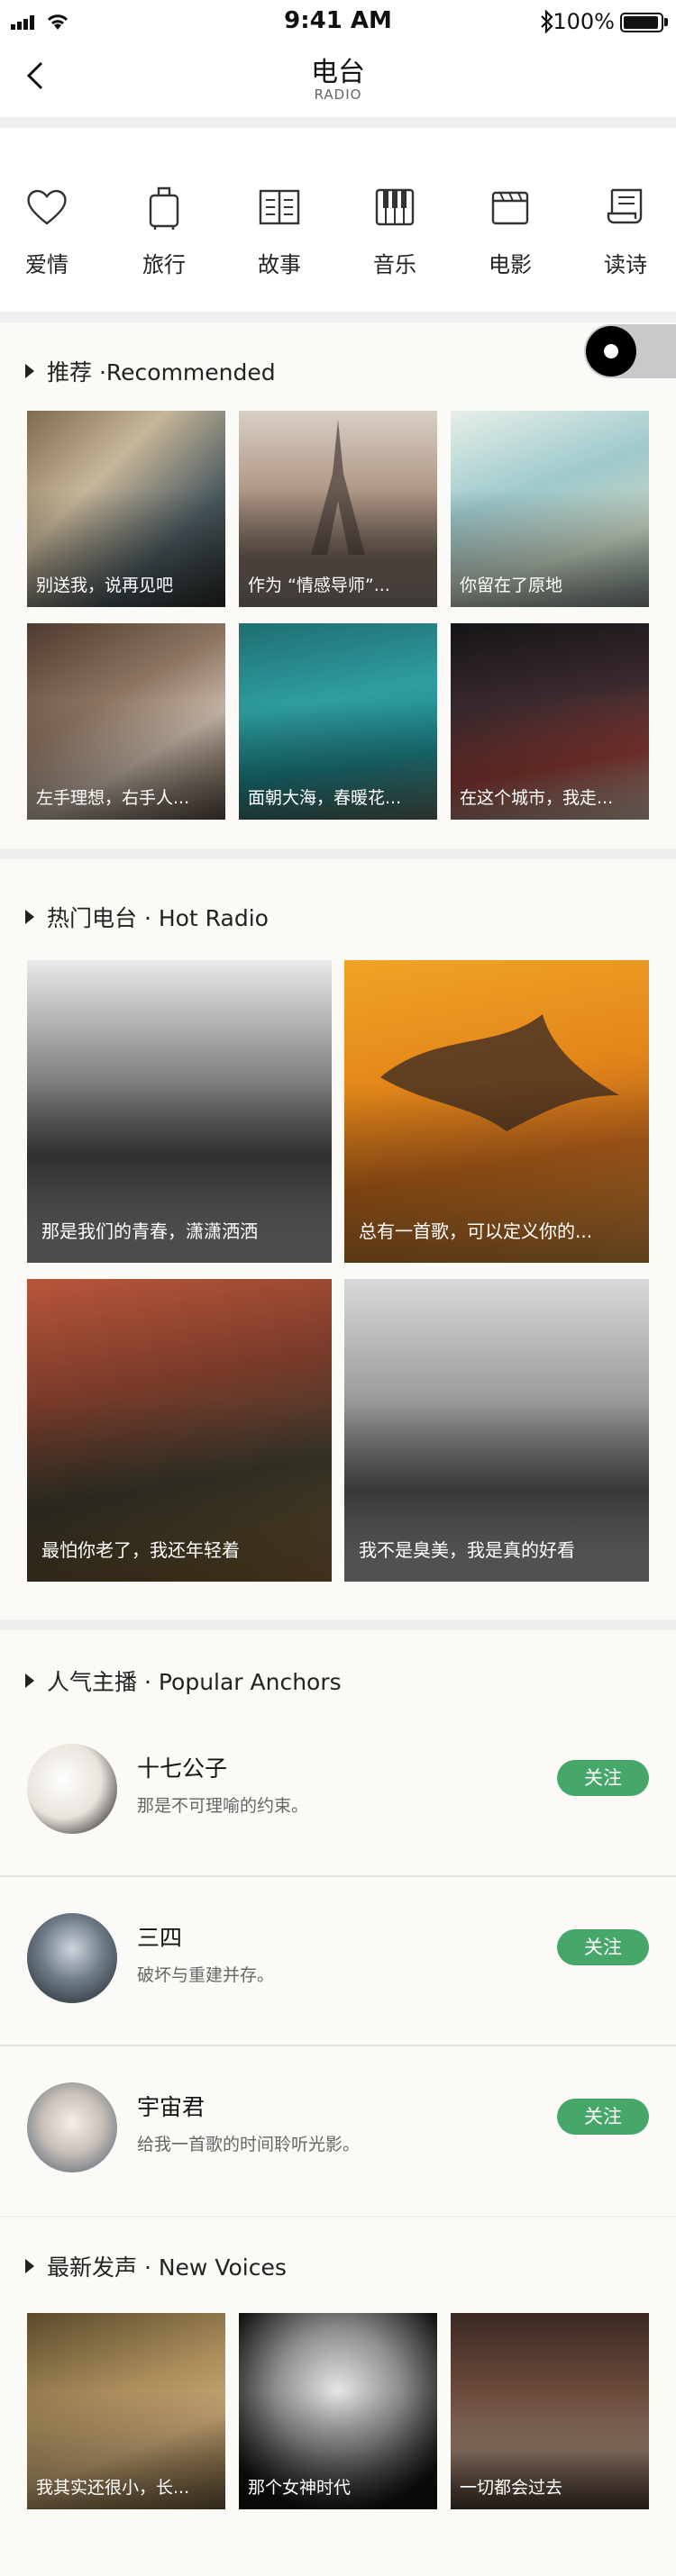 This screenshot has width=676, height=2576. I want to click on category-label: 音乐, so click(394, 264).